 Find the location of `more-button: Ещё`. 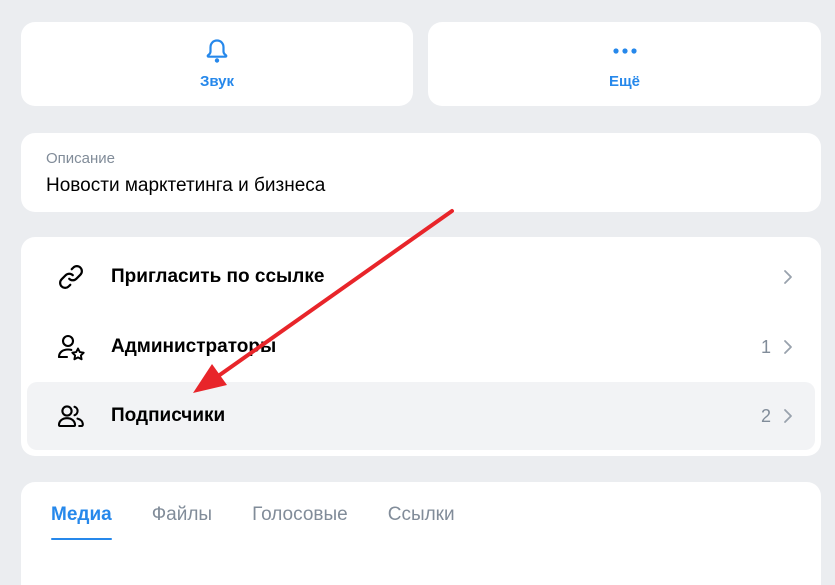

more-button: Ещё is located at coordinates (624, 64).